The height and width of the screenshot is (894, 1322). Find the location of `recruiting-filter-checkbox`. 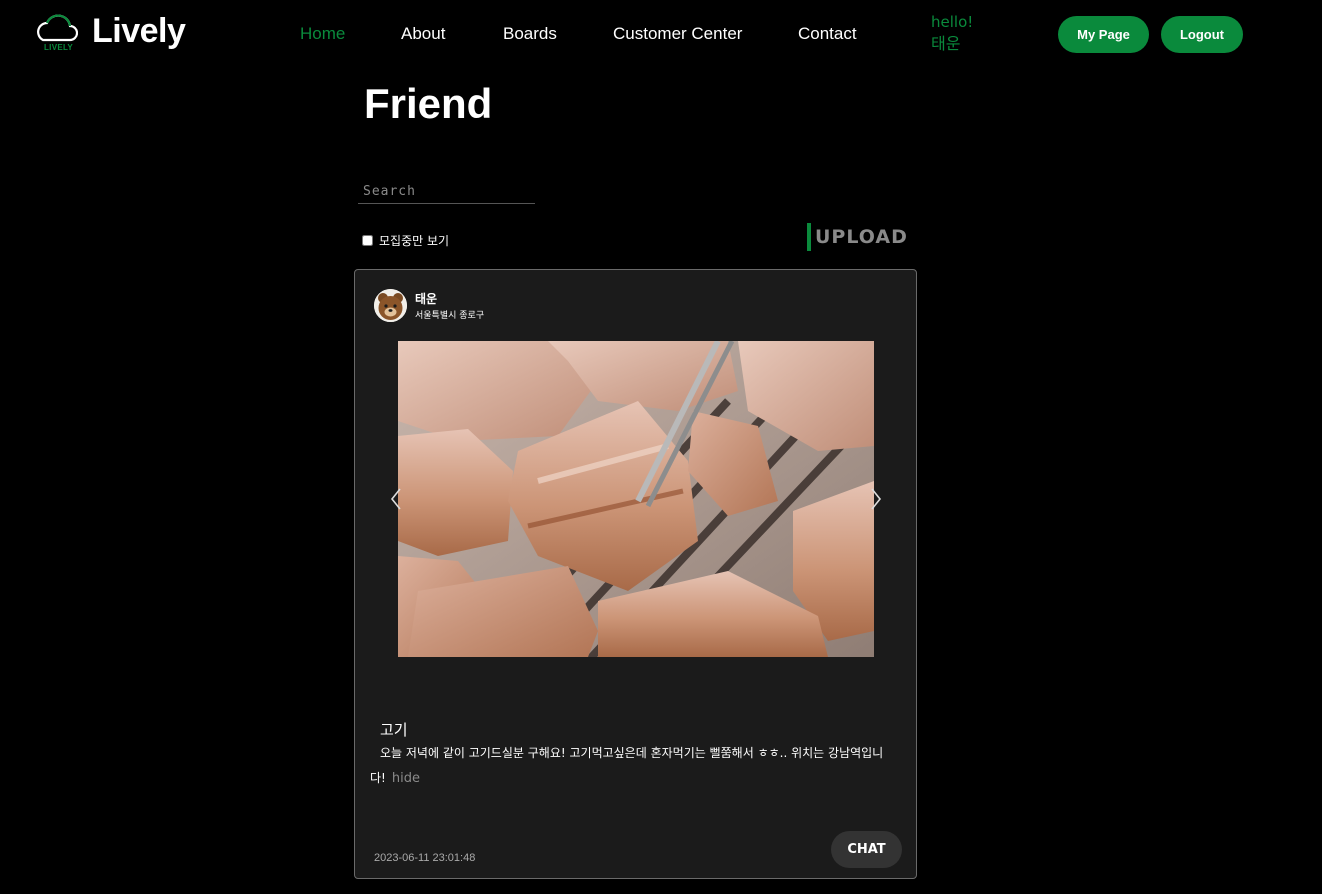

recruiting-filter-checkbox is located at coordinates (367, 240).